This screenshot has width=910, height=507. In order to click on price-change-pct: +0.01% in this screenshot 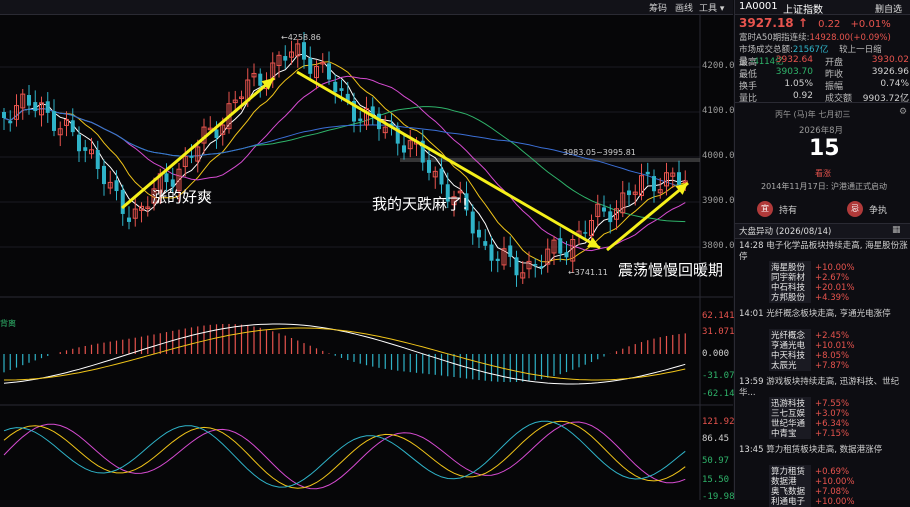, I will do `click(870, 24)`.